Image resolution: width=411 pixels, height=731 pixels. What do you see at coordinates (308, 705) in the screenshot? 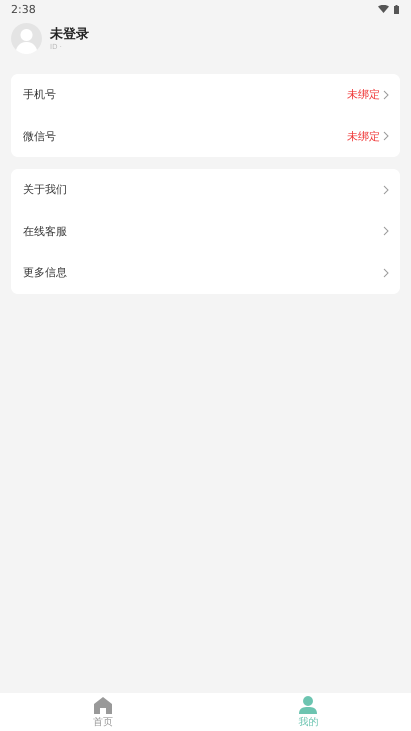
I see `person-icon` at bounding box center [308, 705].